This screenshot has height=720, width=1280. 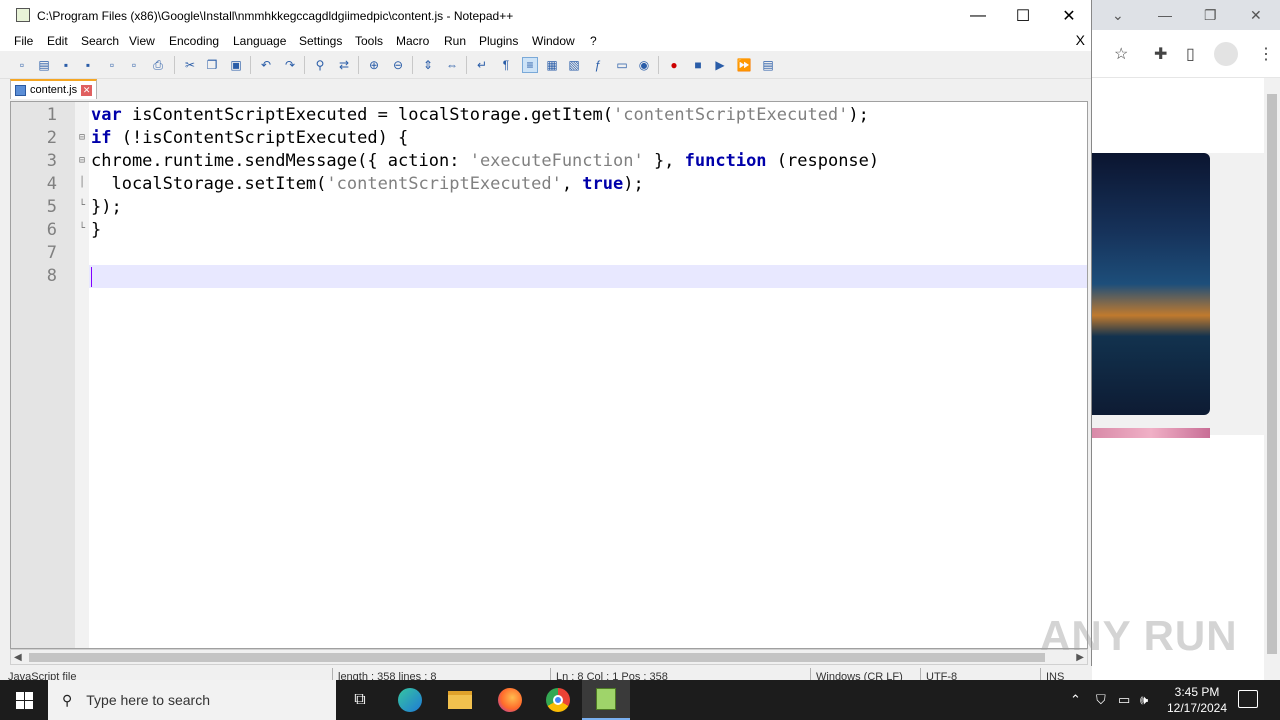 I want to click on minimize-button: —, so click(x=978, y=15).